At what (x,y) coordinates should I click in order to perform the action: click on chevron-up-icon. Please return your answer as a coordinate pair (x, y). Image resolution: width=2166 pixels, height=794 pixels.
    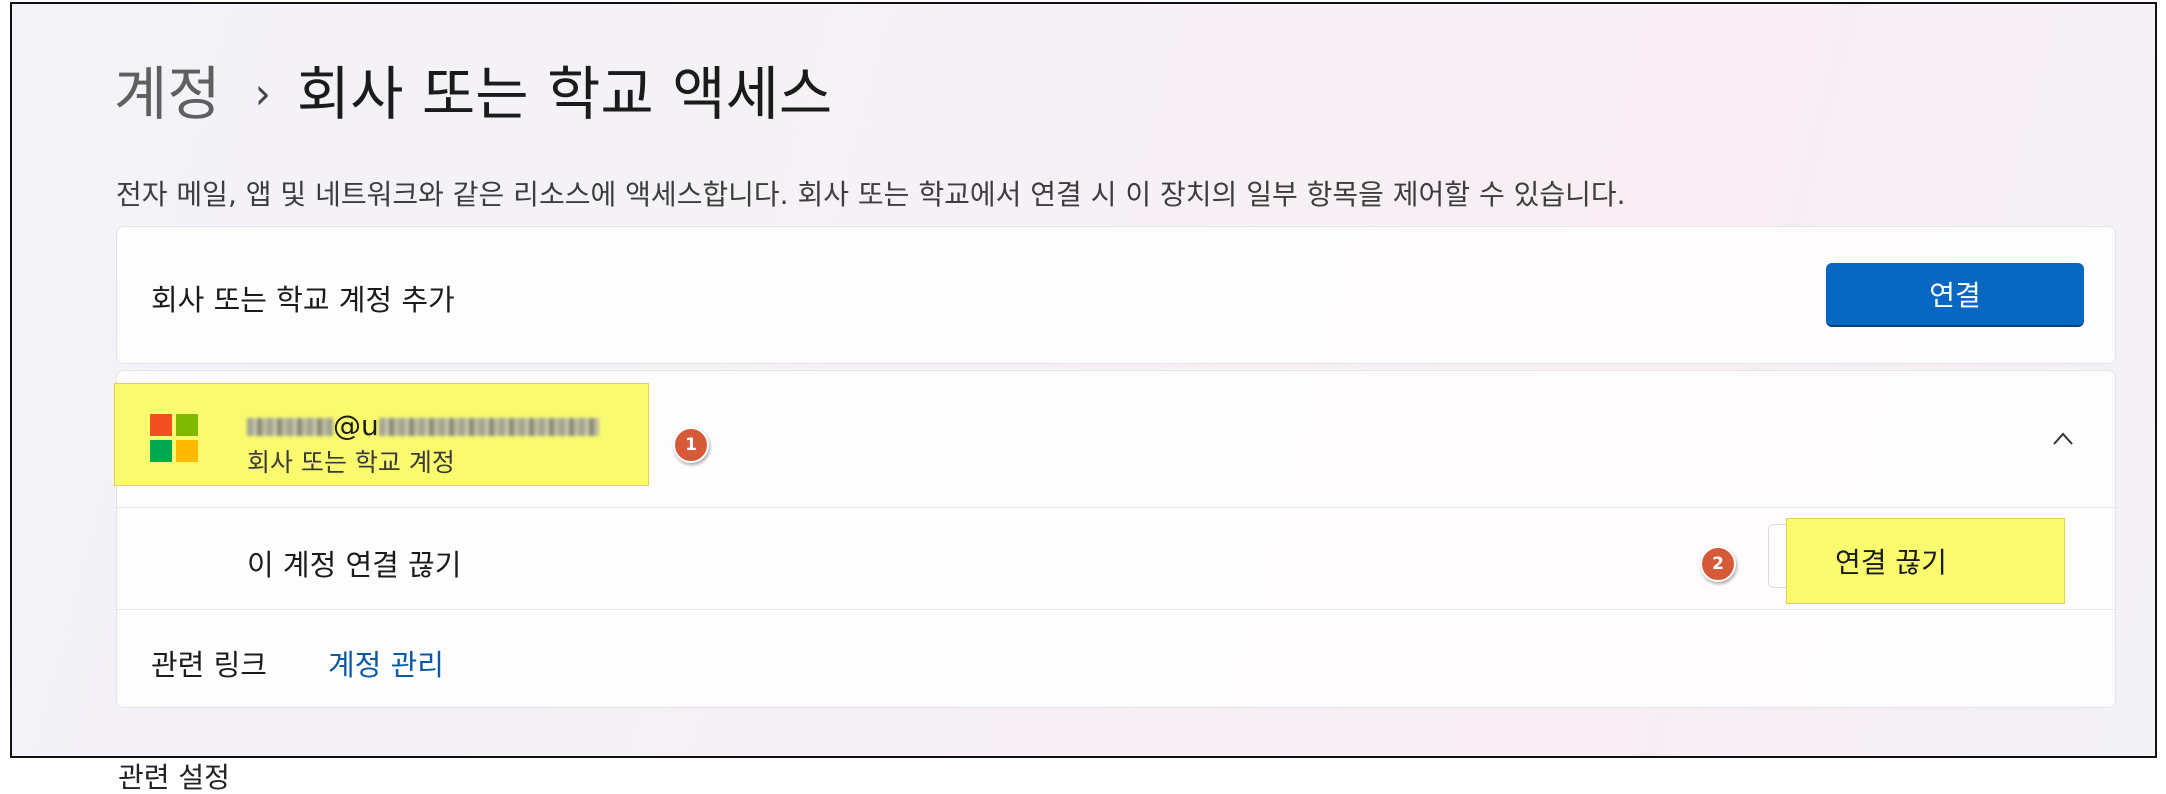
    Looking at the image, I should click on (2063, 439).